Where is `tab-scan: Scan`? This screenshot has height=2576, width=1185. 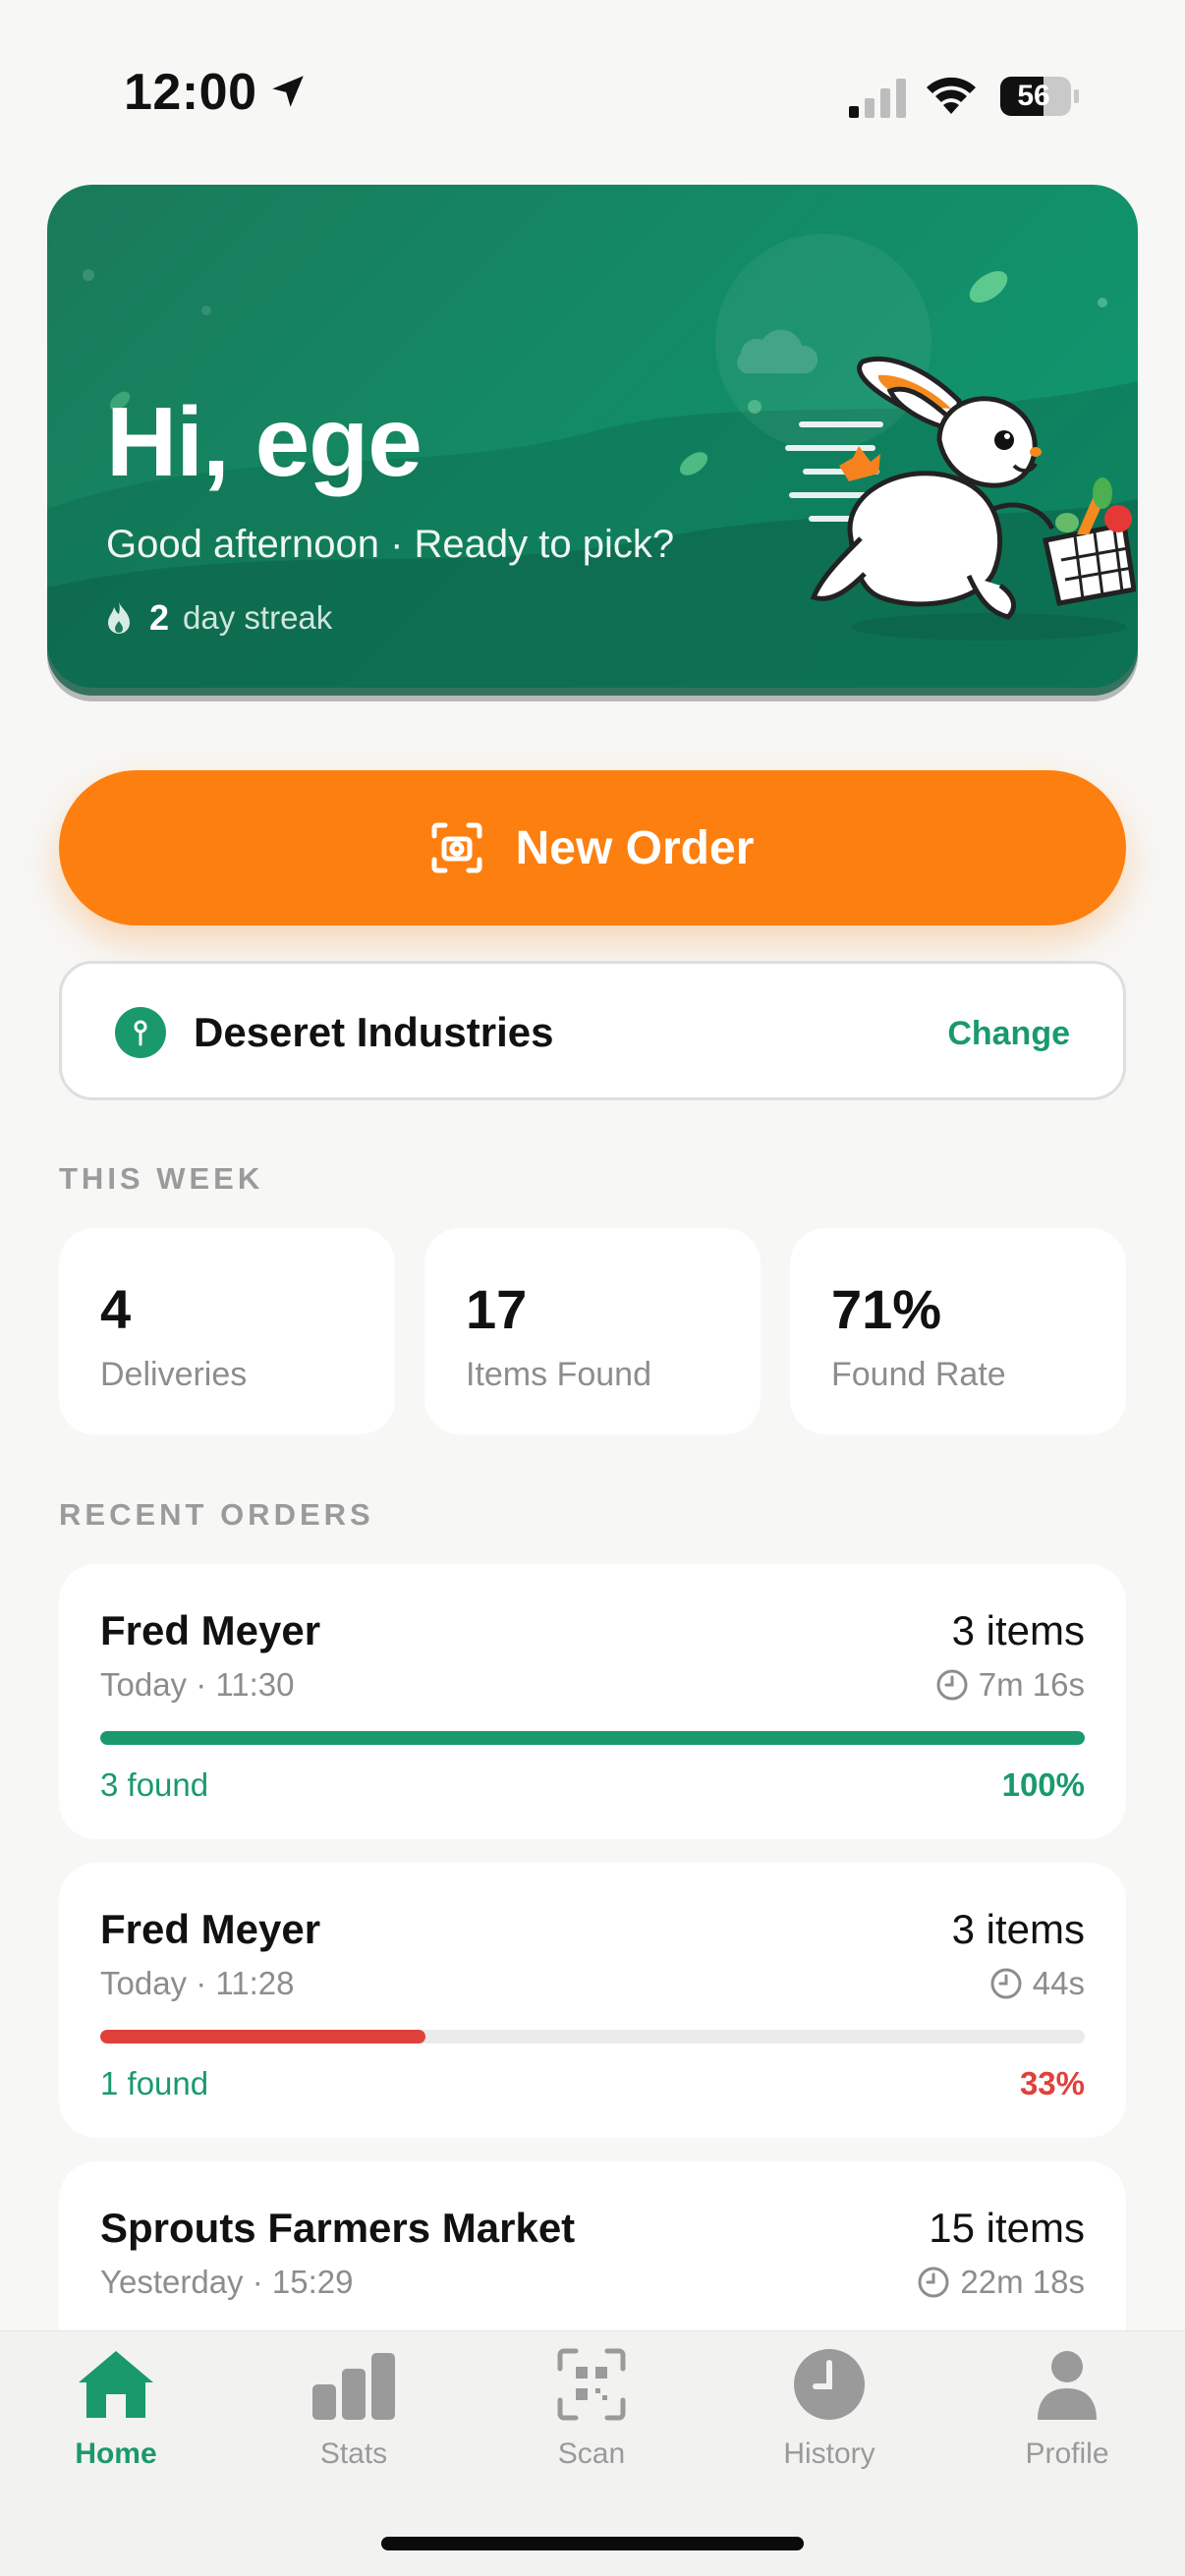 tab-scan: Scan is located at coordinates (592, 2418).